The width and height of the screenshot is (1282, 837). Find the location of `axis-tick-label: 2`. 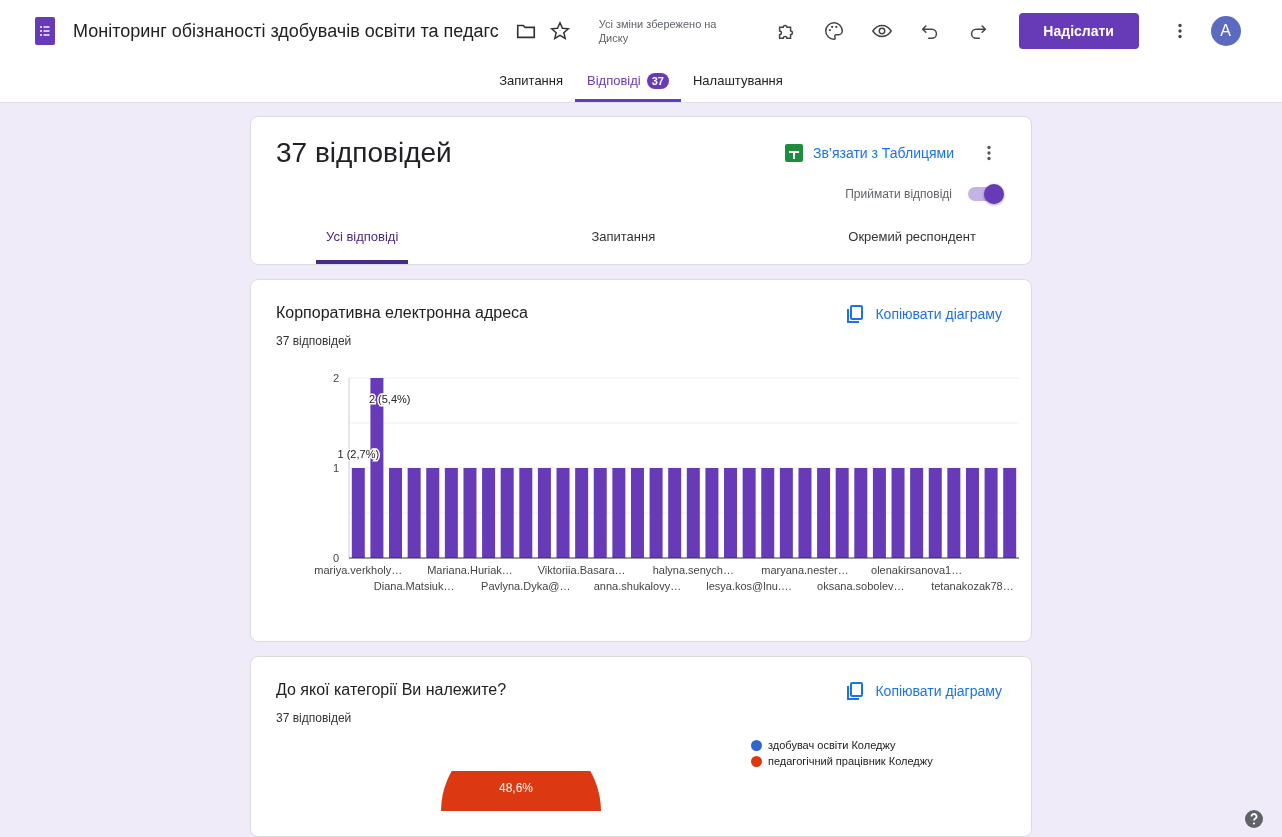

axis-tick-label: 2 is located at coordinates (335, 378).